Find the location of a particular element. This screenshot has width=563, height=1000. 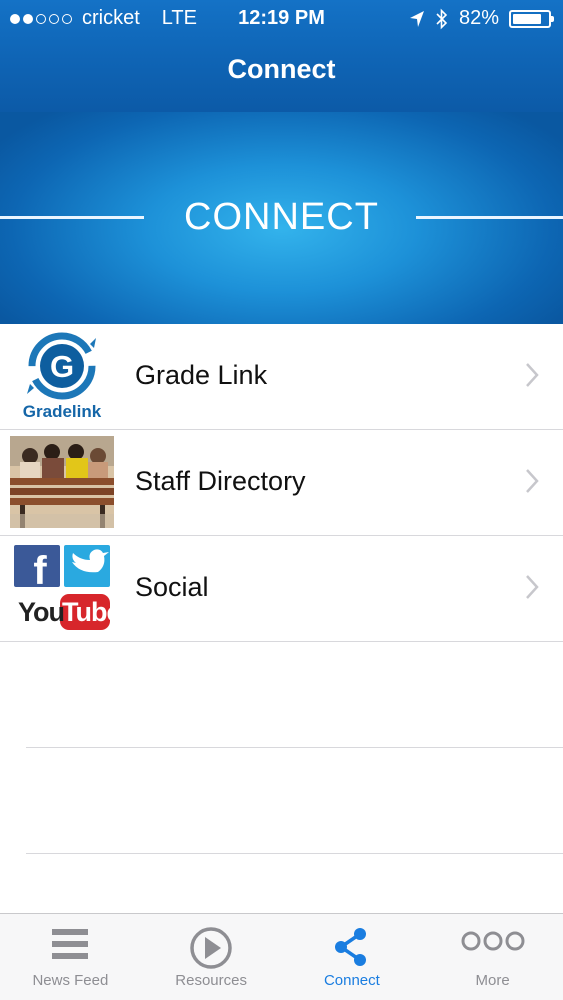

list-item-label: Grade Link is located at coordinates (201, 375).